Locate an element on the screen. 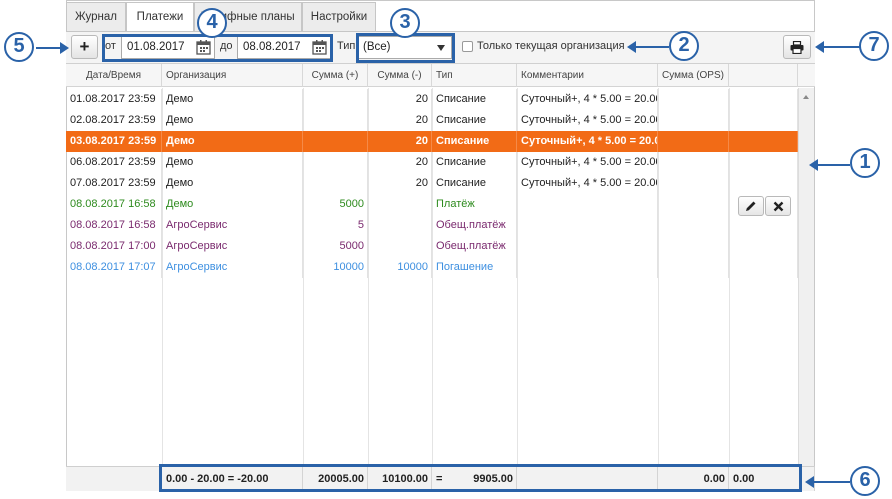 This screenshot has height=499, width=892. add-button: + is located at coordinates (84, 47).